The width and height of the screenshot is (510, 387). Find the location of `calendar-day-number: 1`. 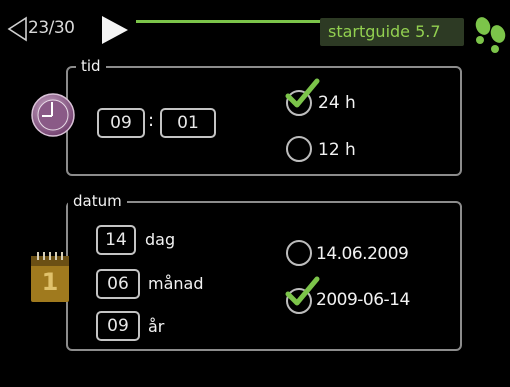

calendar-day-number: 1 is located at coordinates (50, 282).